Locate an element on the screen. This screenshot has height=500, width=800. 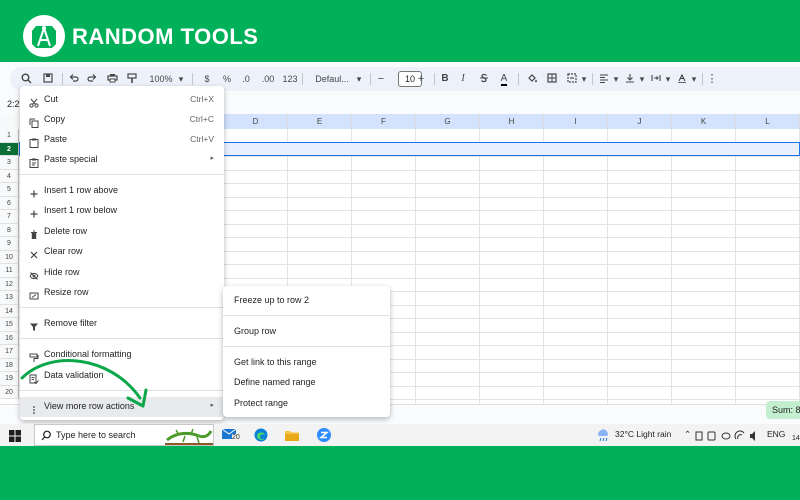
column-header-f: F is located at coordinates (384, 121).